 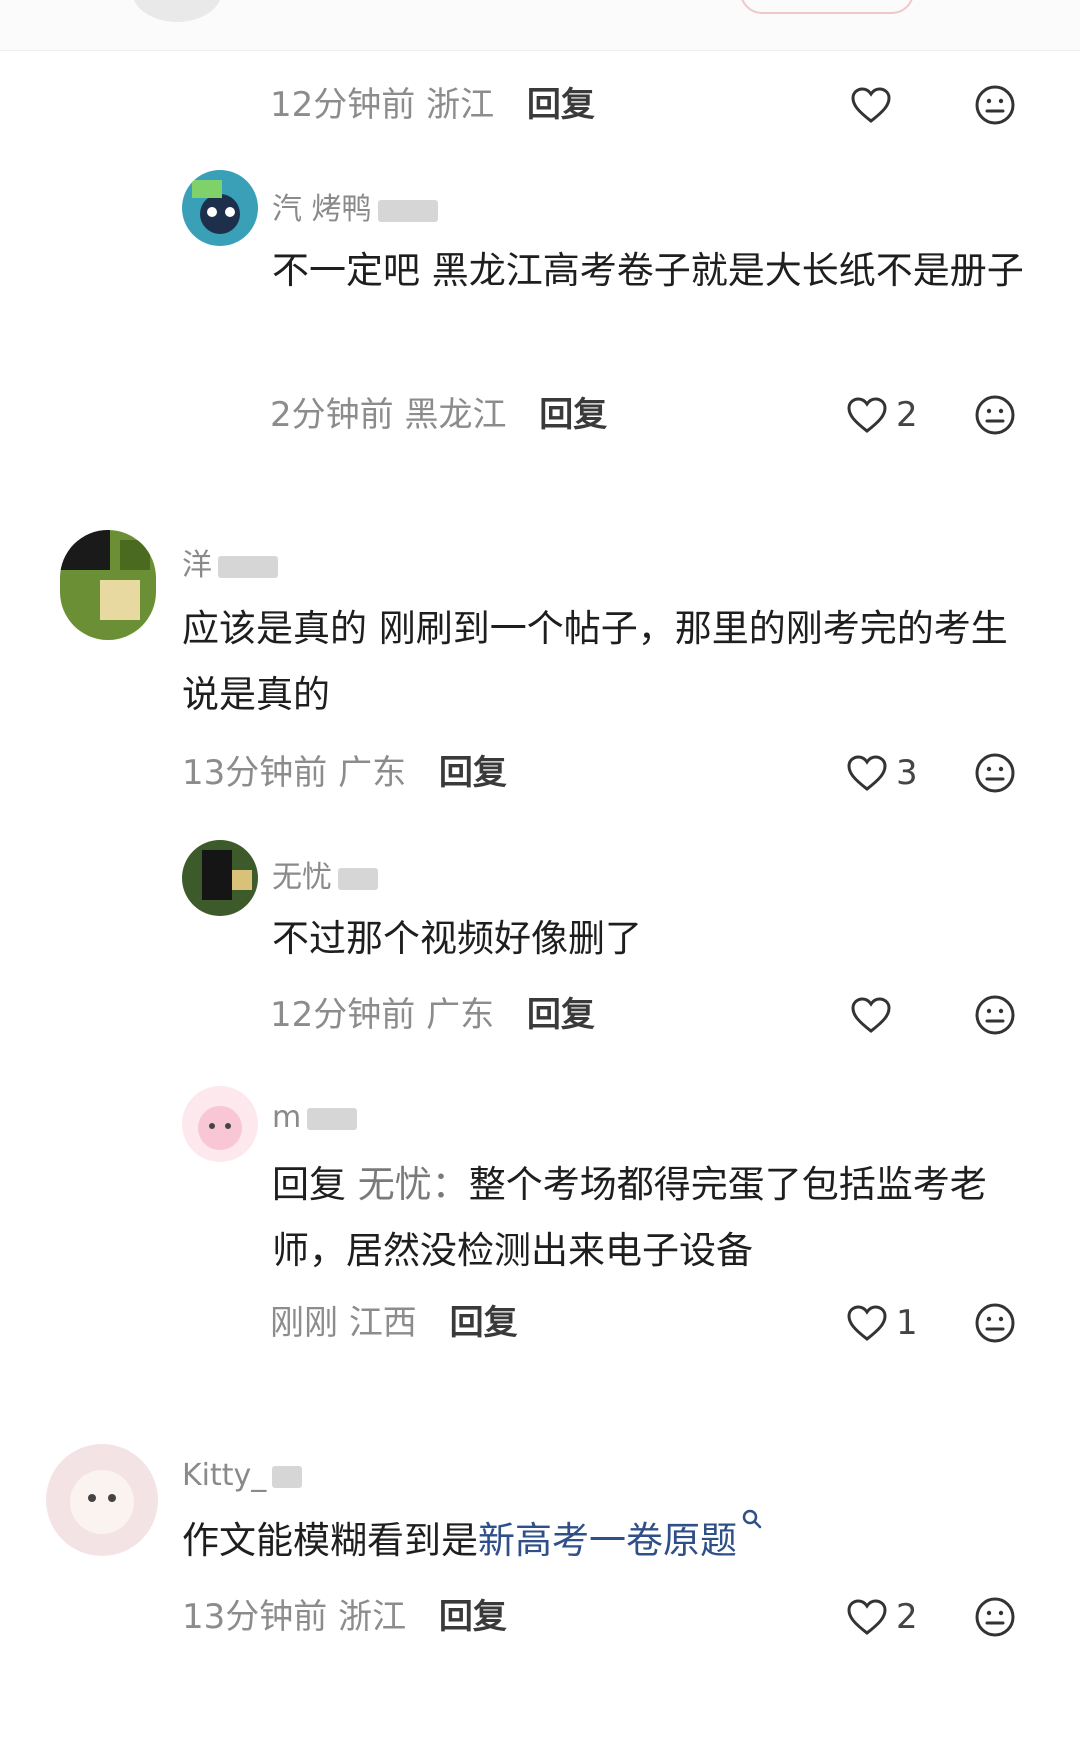 What do you see at coordinates (455, 415) in the screenshot?
I see `comment-region: 黑龙江` at bounding box center [455, 415].